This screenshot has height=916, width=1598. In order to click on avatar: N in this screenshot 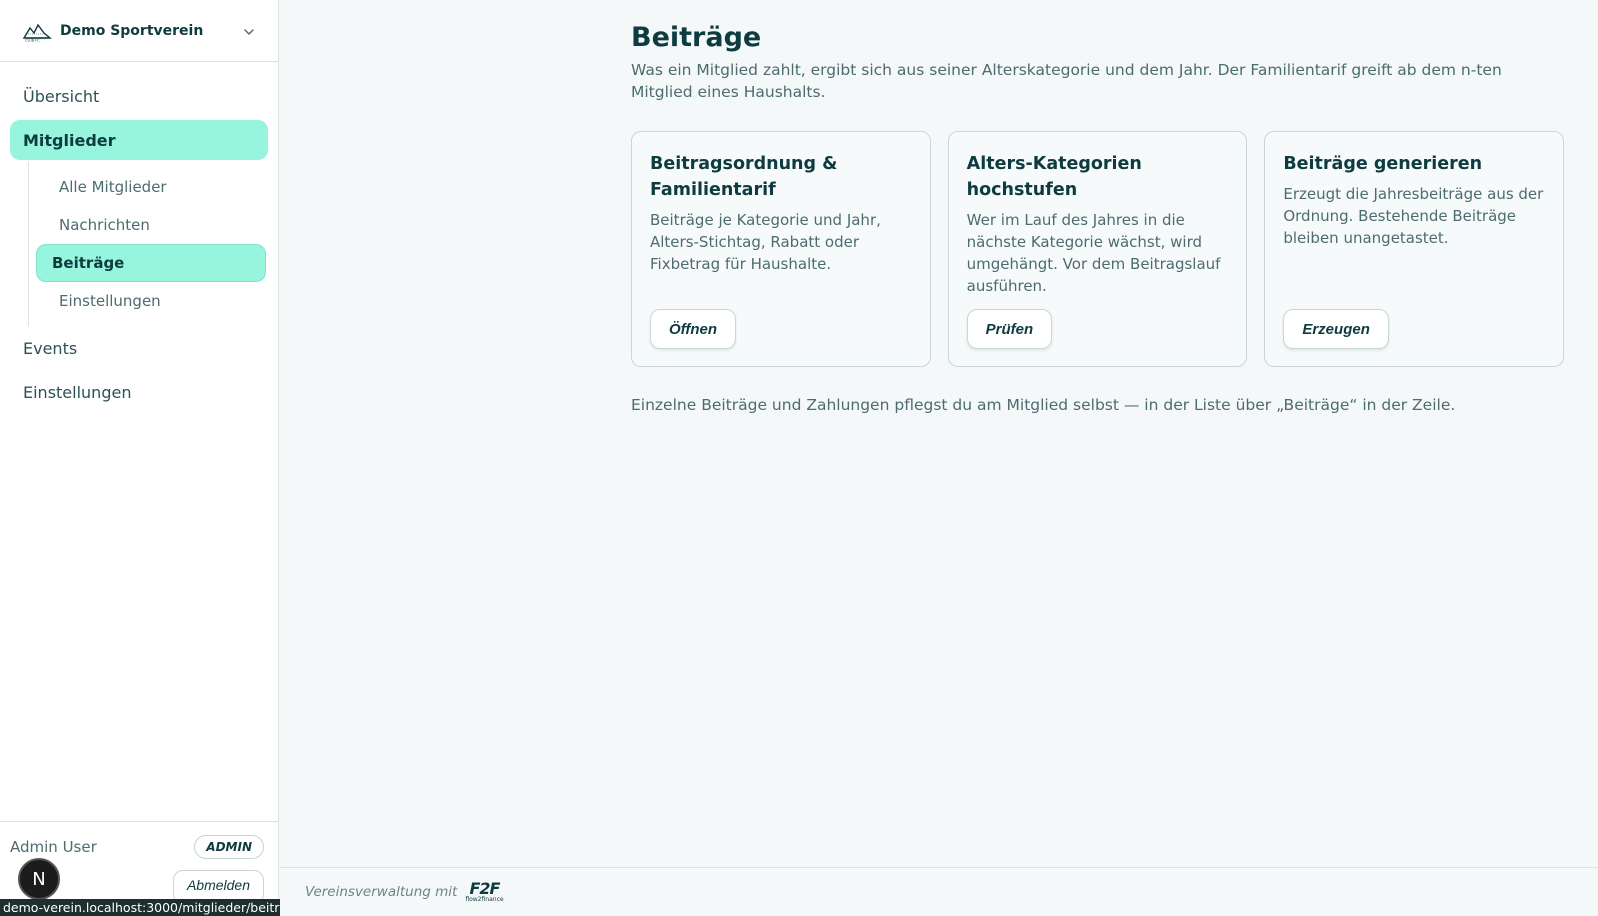, I will do `click(39, 879)`.